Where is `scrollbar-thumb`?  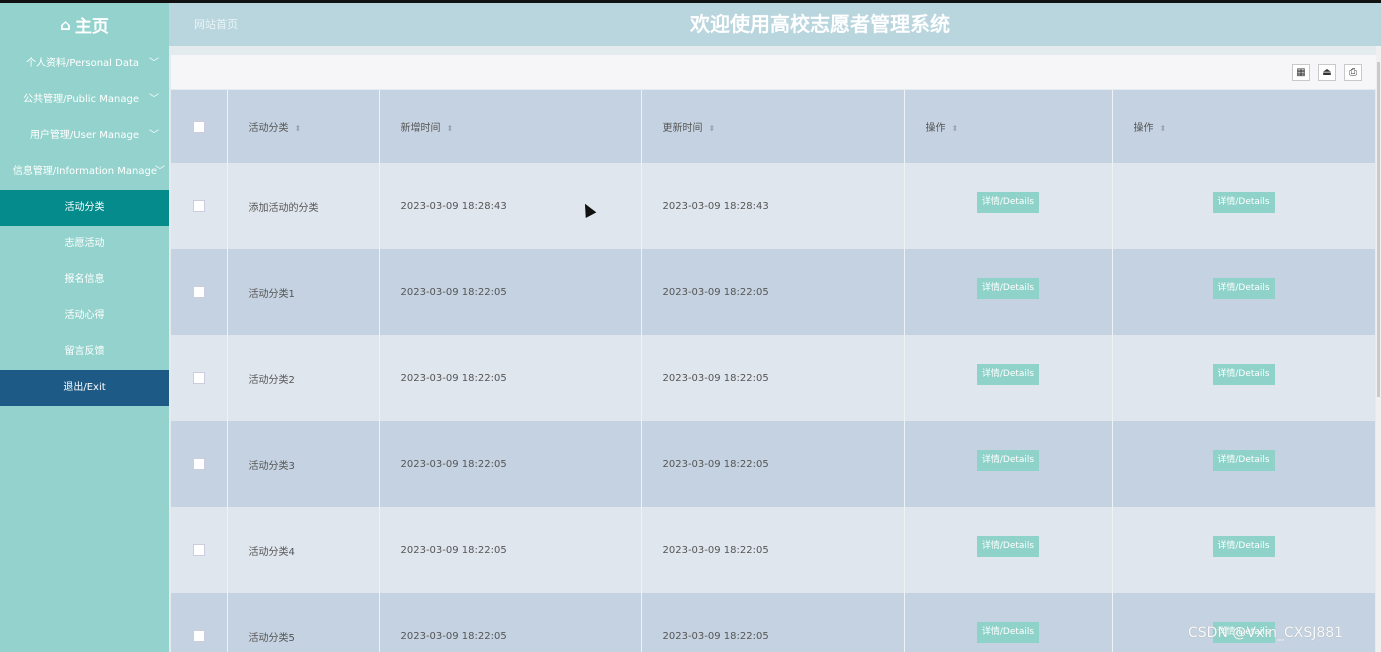
scrollbar-thumb is located at coordinates (1378, 229).